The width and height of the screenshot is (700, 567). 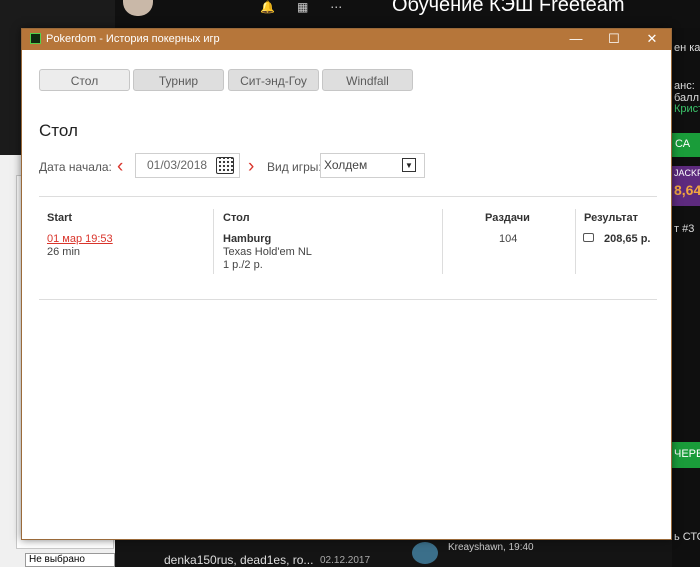 I want to click on background-header-icons: 🔔▦⋯, so click(x=312, y=7).